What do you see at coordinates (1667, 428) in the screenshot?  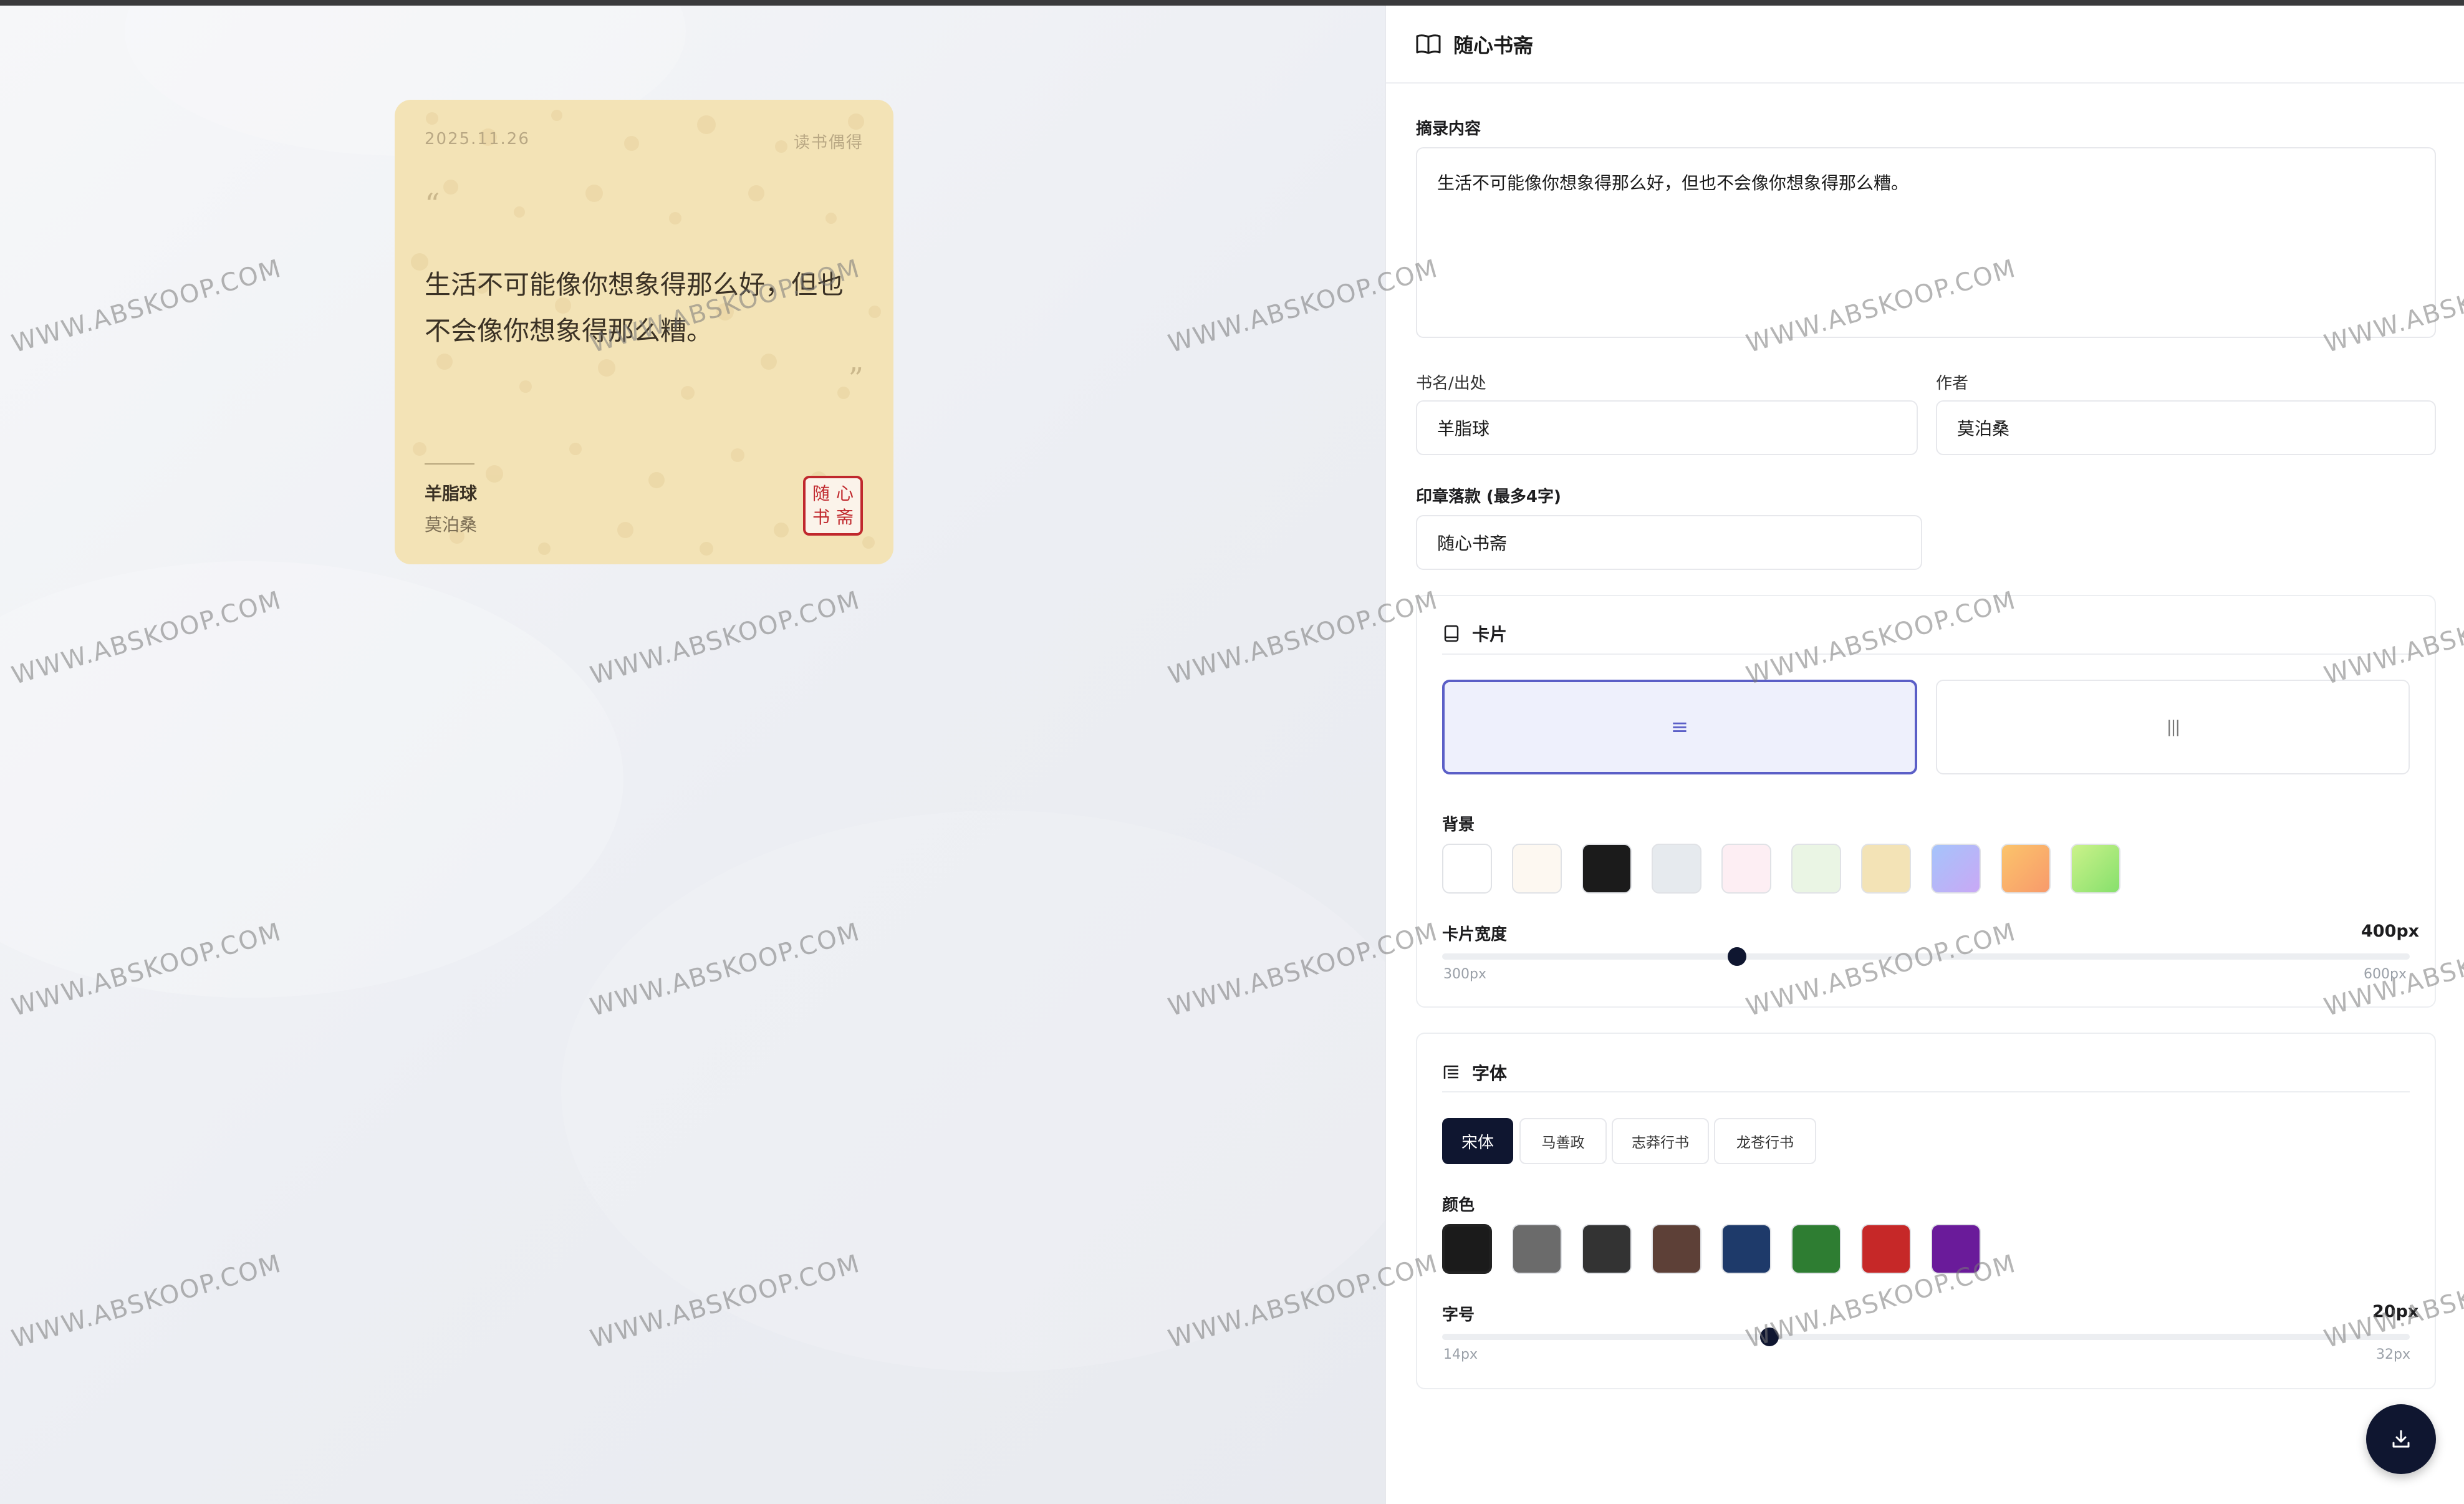 I see `book-input` at bounding box center [1667, 428].